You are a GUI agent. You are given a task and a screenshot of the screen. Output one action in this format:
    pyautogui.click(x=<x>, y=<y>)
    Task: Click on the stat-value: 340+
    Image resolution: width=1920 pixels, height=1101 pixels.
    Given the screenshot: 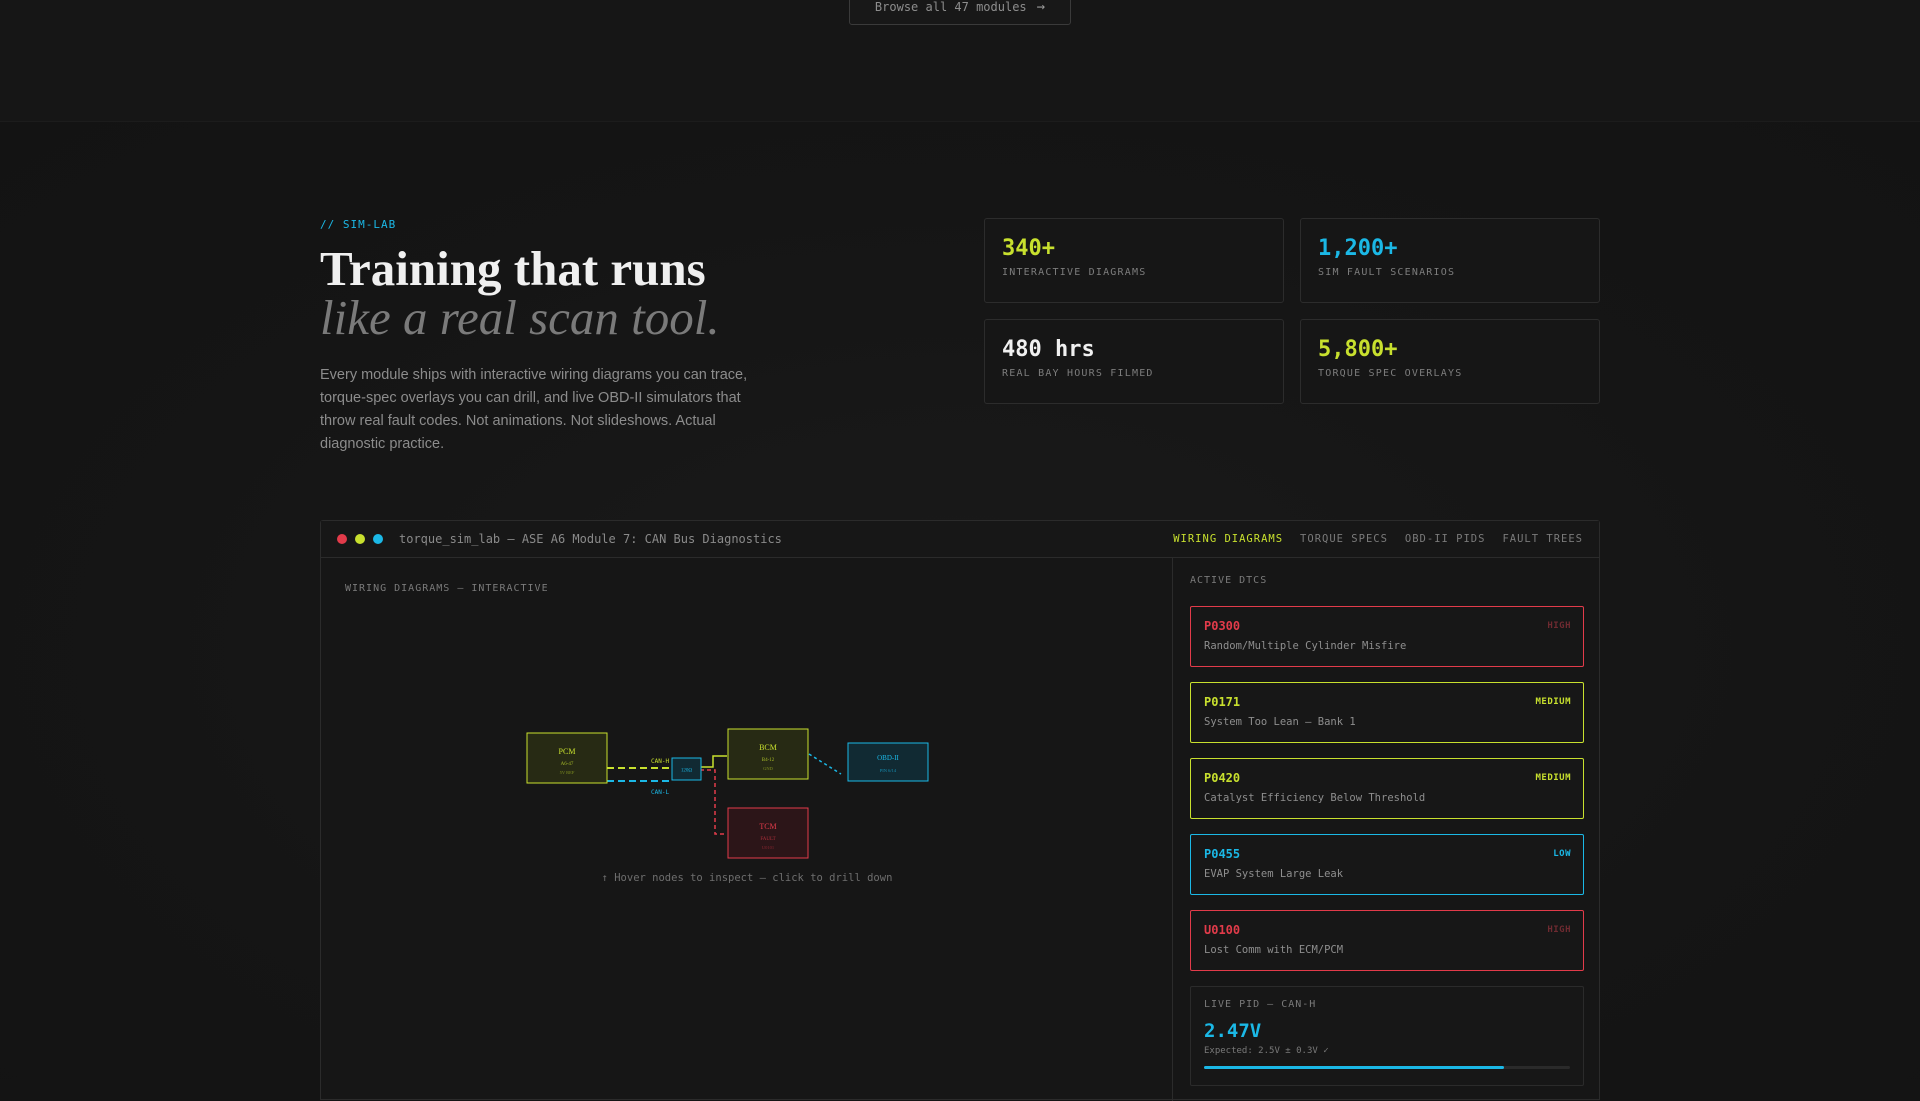 What is the action you would take?
    pyautogui.click(x=1028, y=248)
    